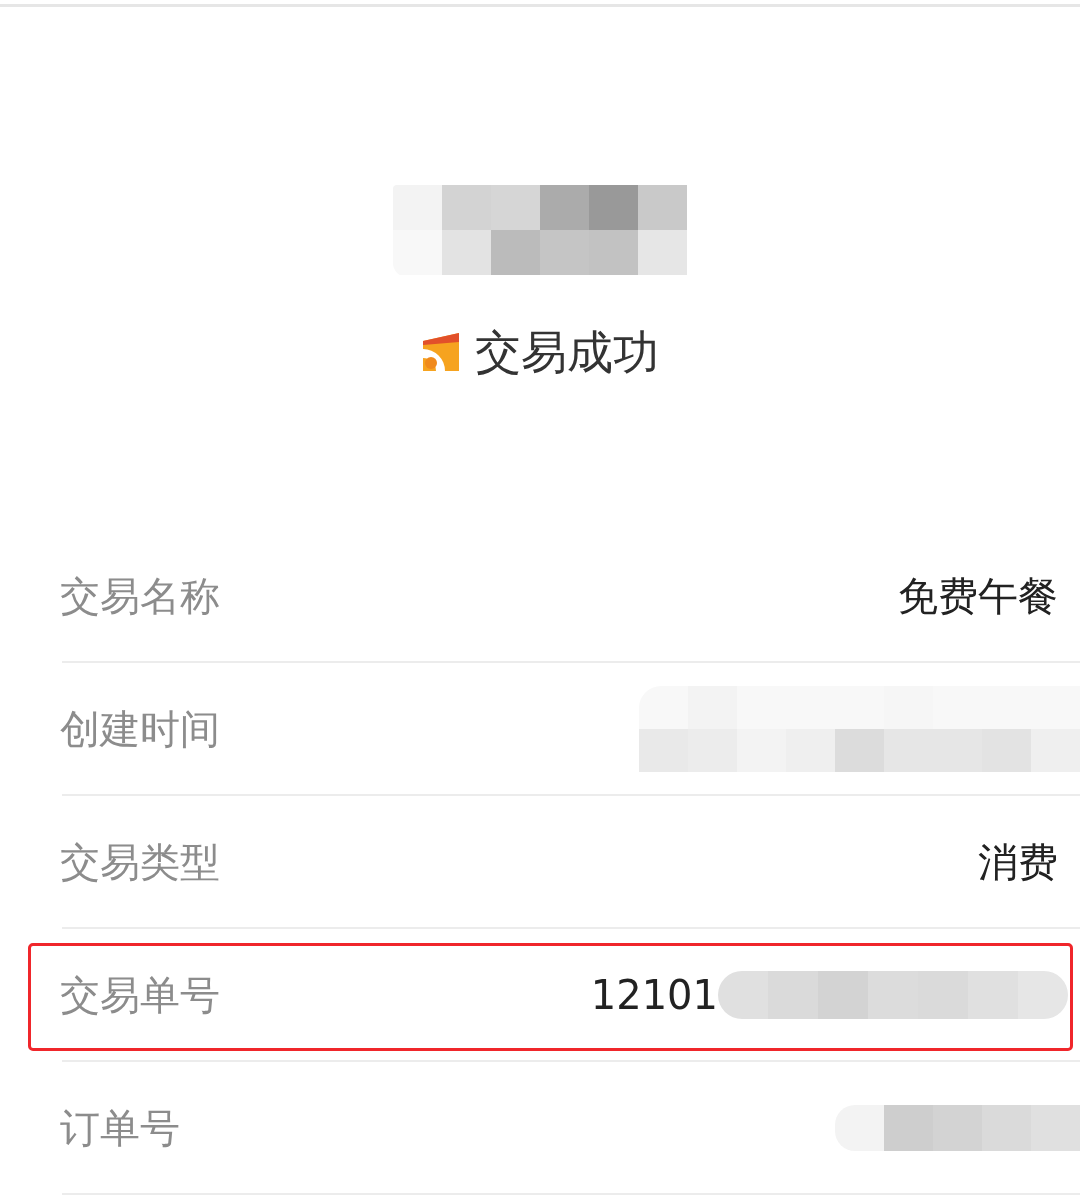 The height and width of the screenshot is (1197, 1080). Describe the element at coordinates (140, 994) in the screenshot. I see `field-label: 交易单号` at that location.